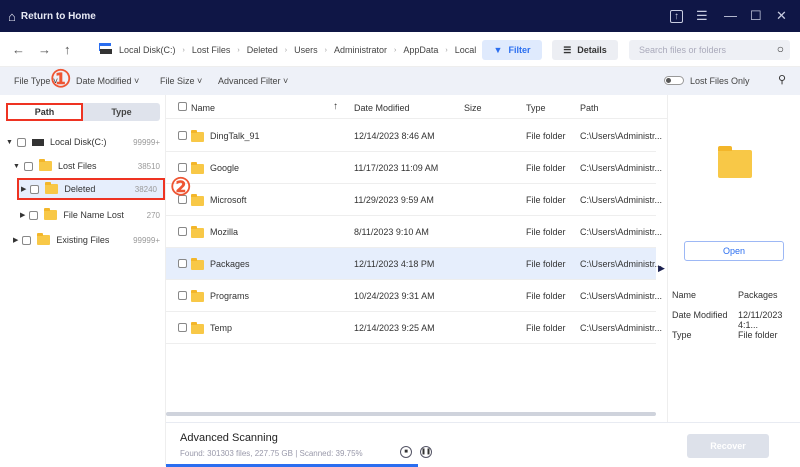 The image size is (800, 467). Describe the element at coordinates (394, 296) in the screenshot. I see `file-date: 10/24/2023 9:31 AM` at that location.